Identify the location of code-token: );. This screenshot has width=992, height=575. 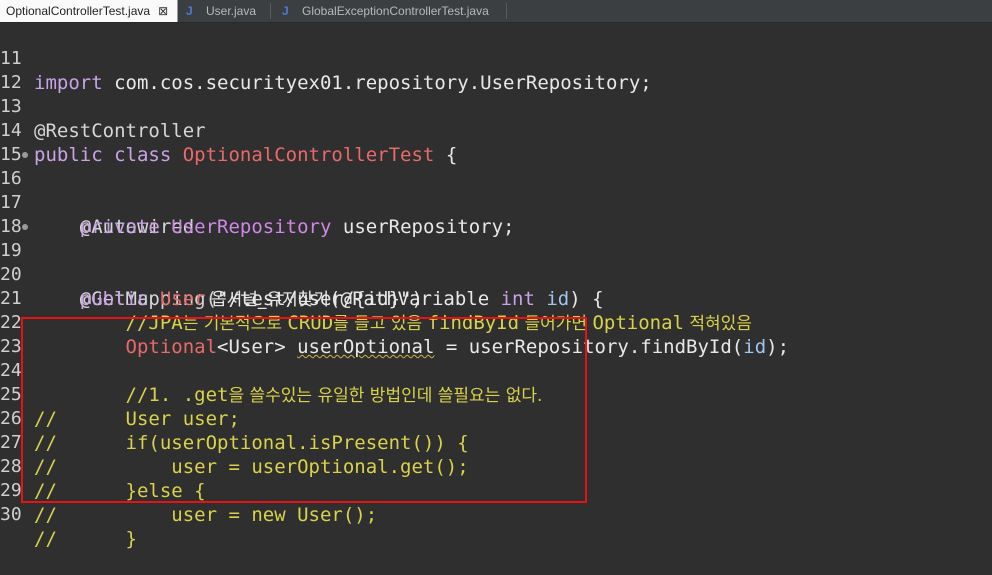
(778, 347).